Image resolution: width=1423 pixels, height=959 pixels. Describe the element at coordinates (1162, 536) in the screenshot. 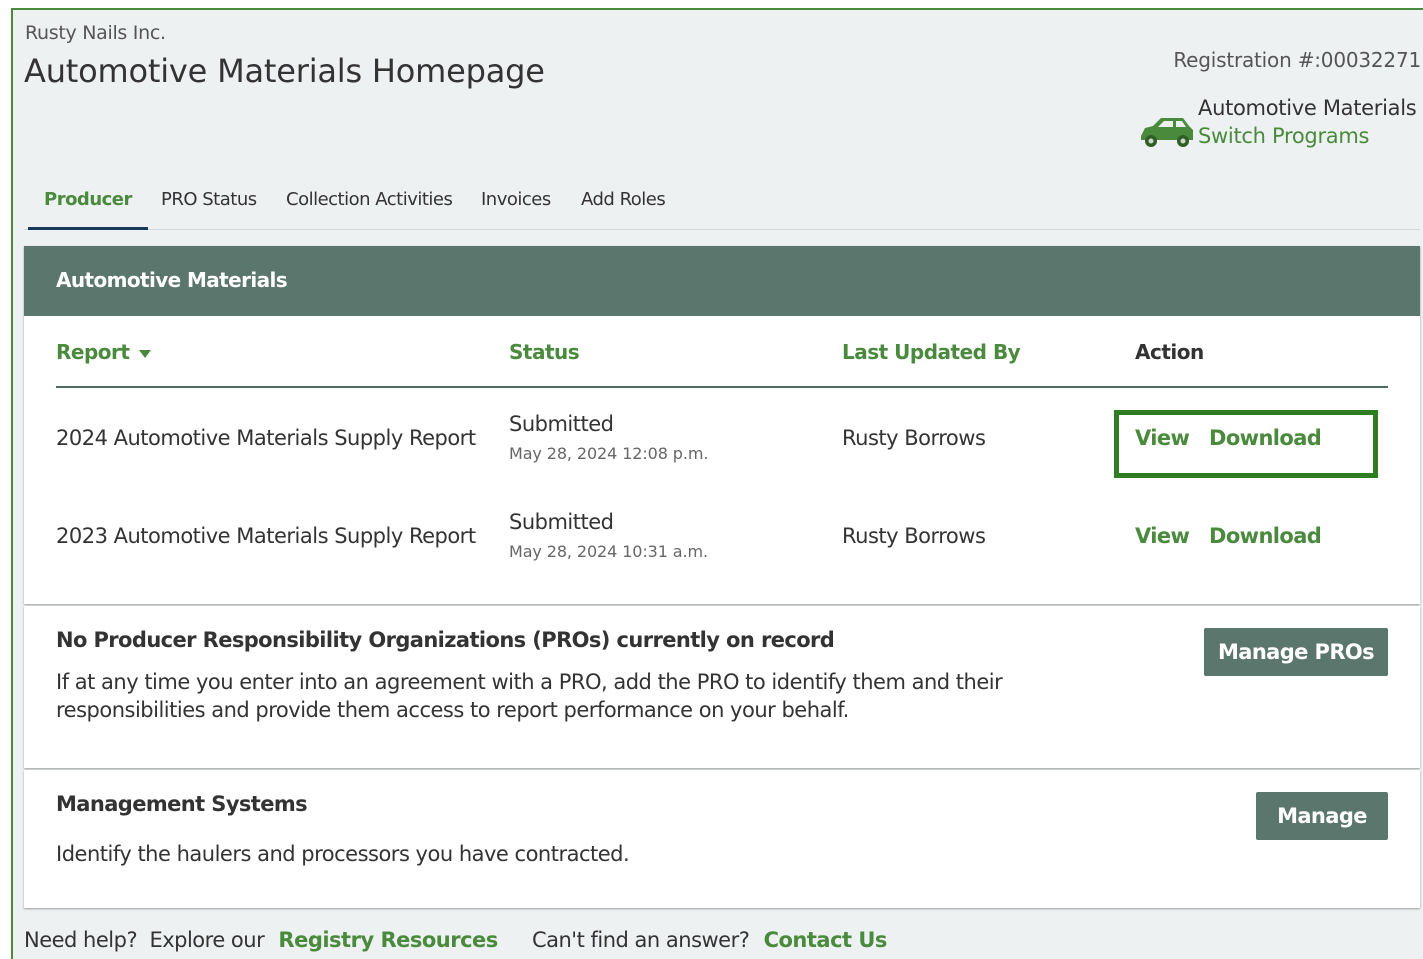

I see `view-link: View` at that location.